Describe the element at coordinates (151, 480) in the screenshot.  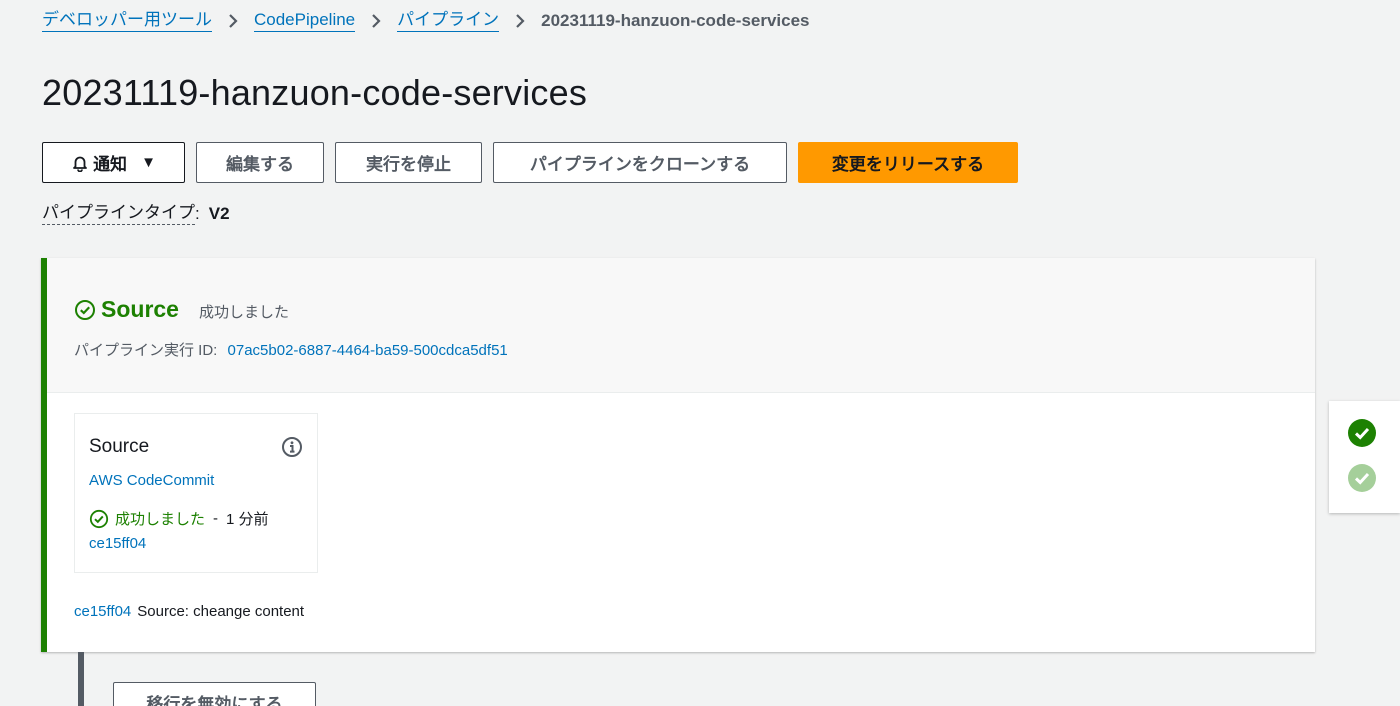
I see `action-provider-link: AWS CodeCommit` at that location.